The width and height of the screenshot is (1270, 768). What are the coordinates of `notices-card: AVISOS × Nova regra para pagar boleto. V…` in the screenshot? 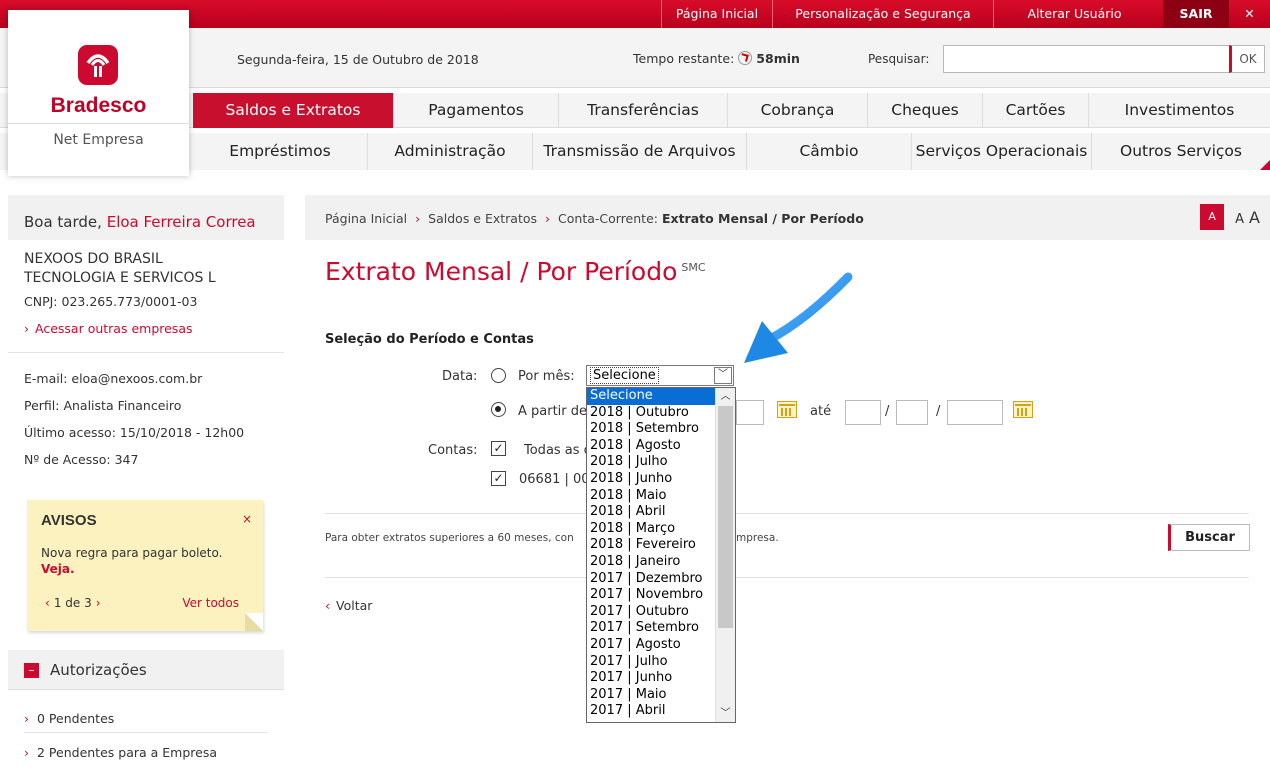 It's located at (145, 565).